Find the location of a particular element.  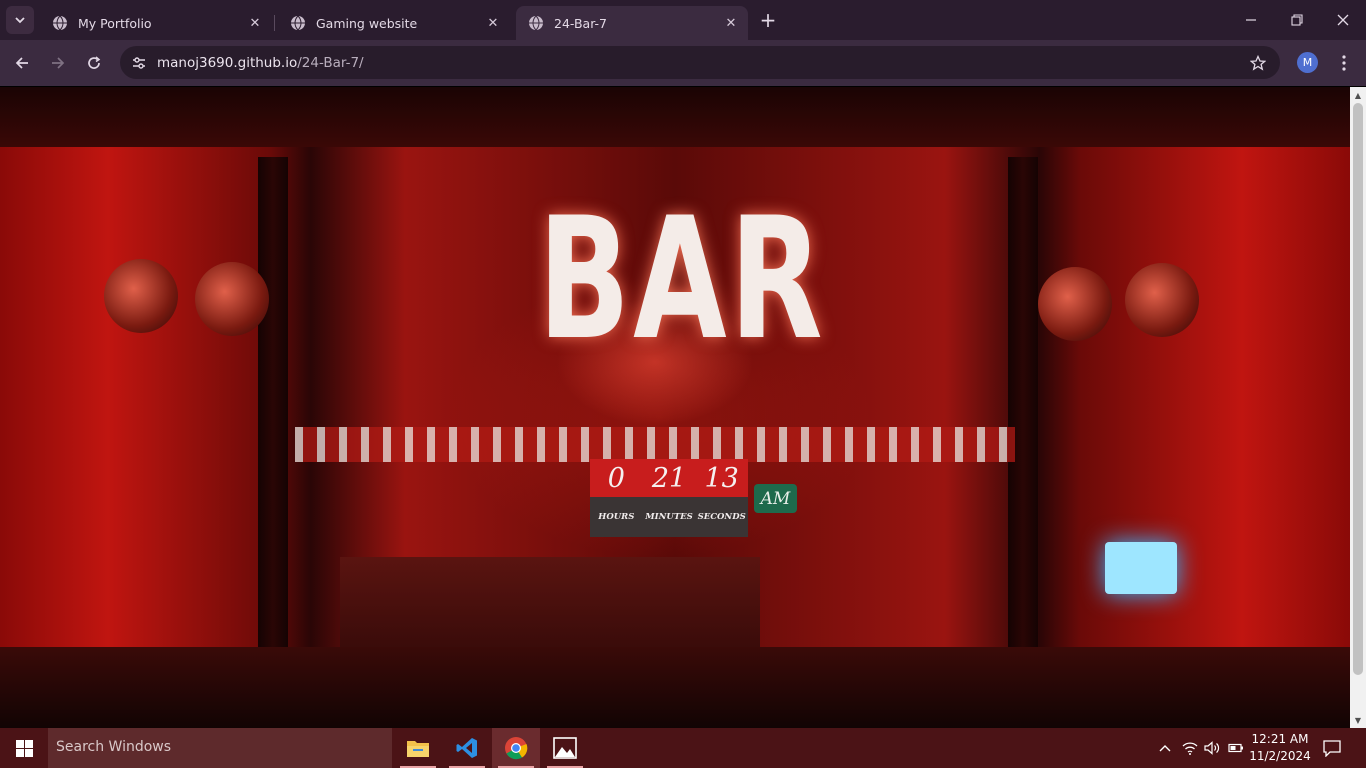

close-window-button is located at coordinates (1343, 20).